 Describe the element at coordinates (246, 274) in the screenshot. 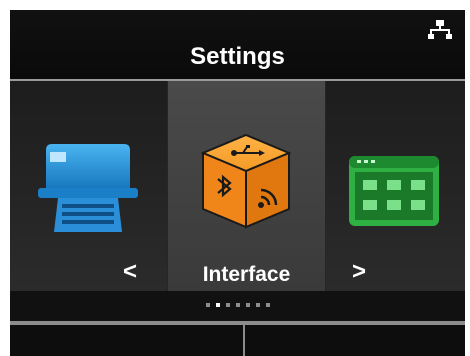

I see `selected-item-label: Interface` at that location.